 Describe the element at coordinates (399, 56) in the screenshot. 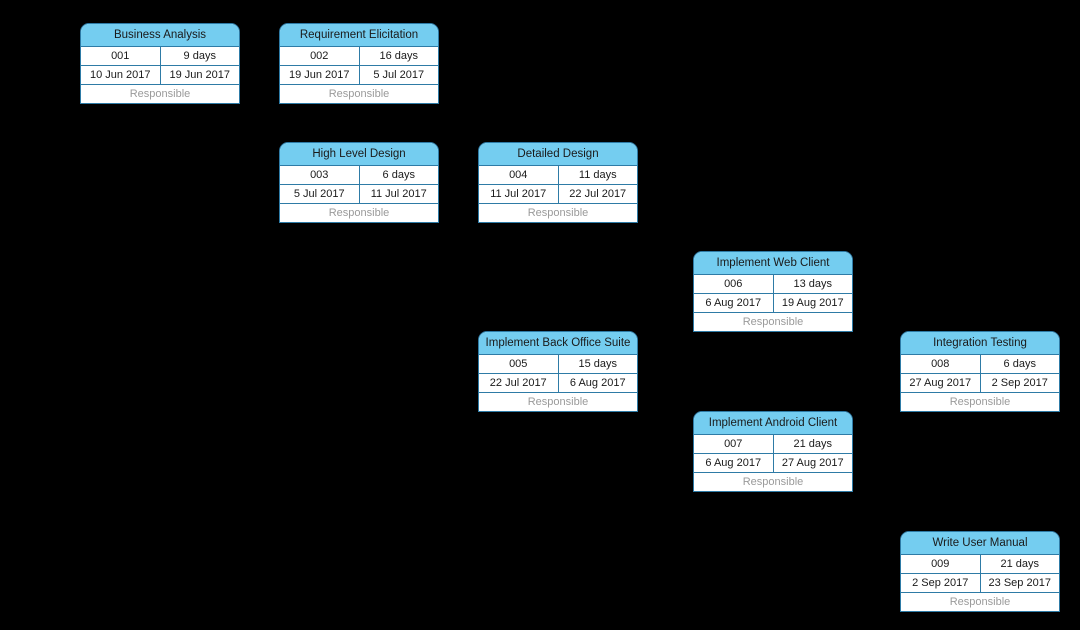

I see `task-duration: 16 days` at that location.